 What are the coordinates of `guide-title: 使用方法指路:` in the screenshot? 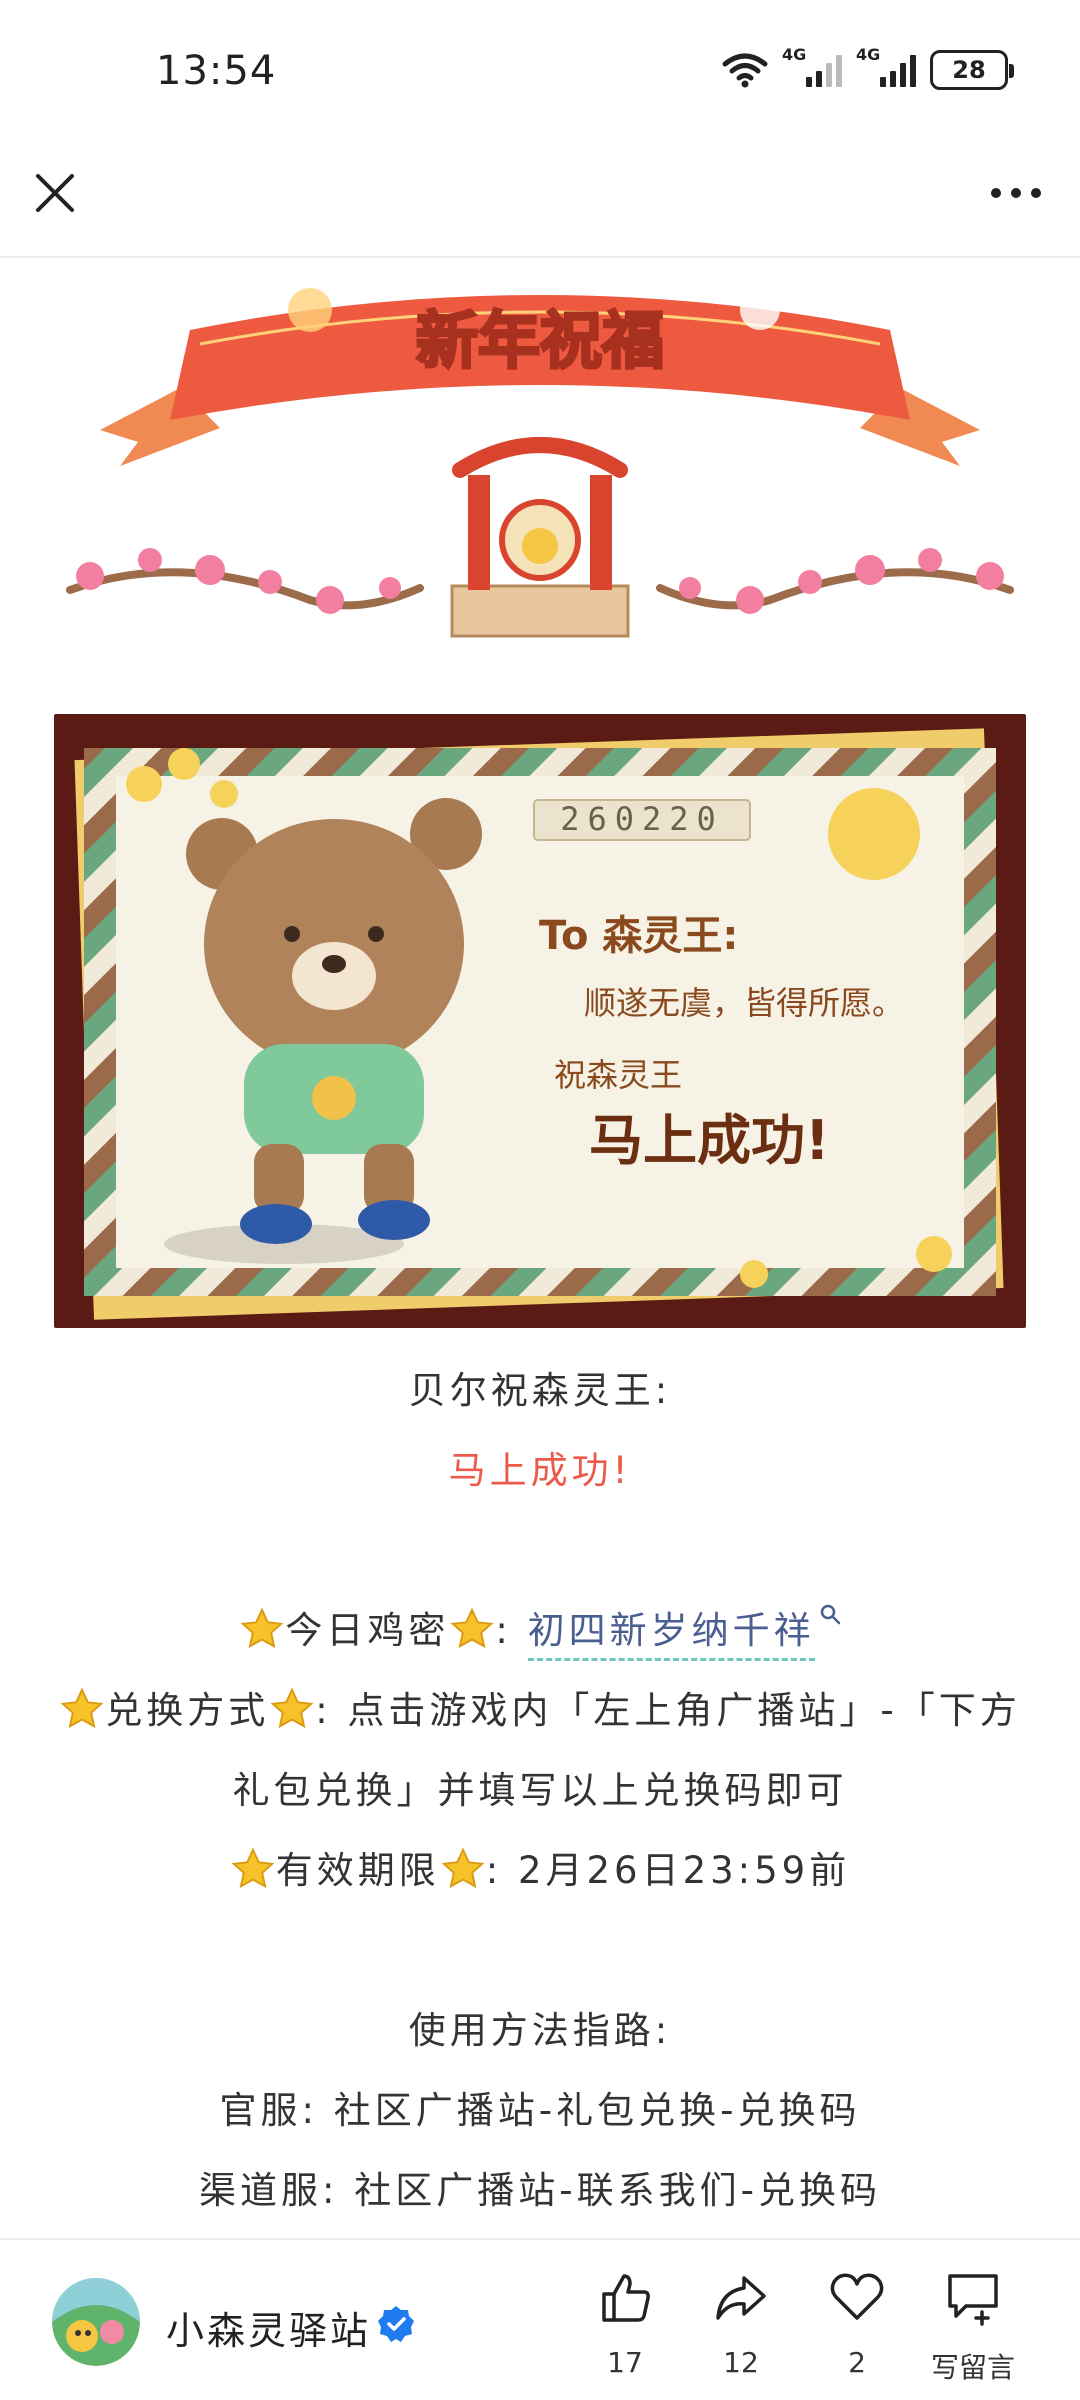 It's located at (540, 2030).